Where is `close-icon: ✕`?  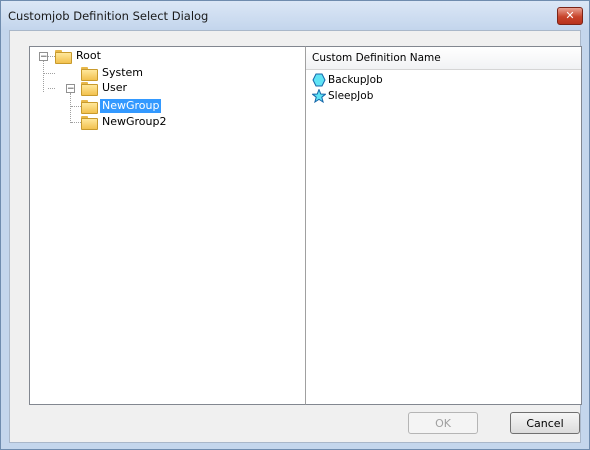 close-icon: ✕ is located at coordinates (570, 15).